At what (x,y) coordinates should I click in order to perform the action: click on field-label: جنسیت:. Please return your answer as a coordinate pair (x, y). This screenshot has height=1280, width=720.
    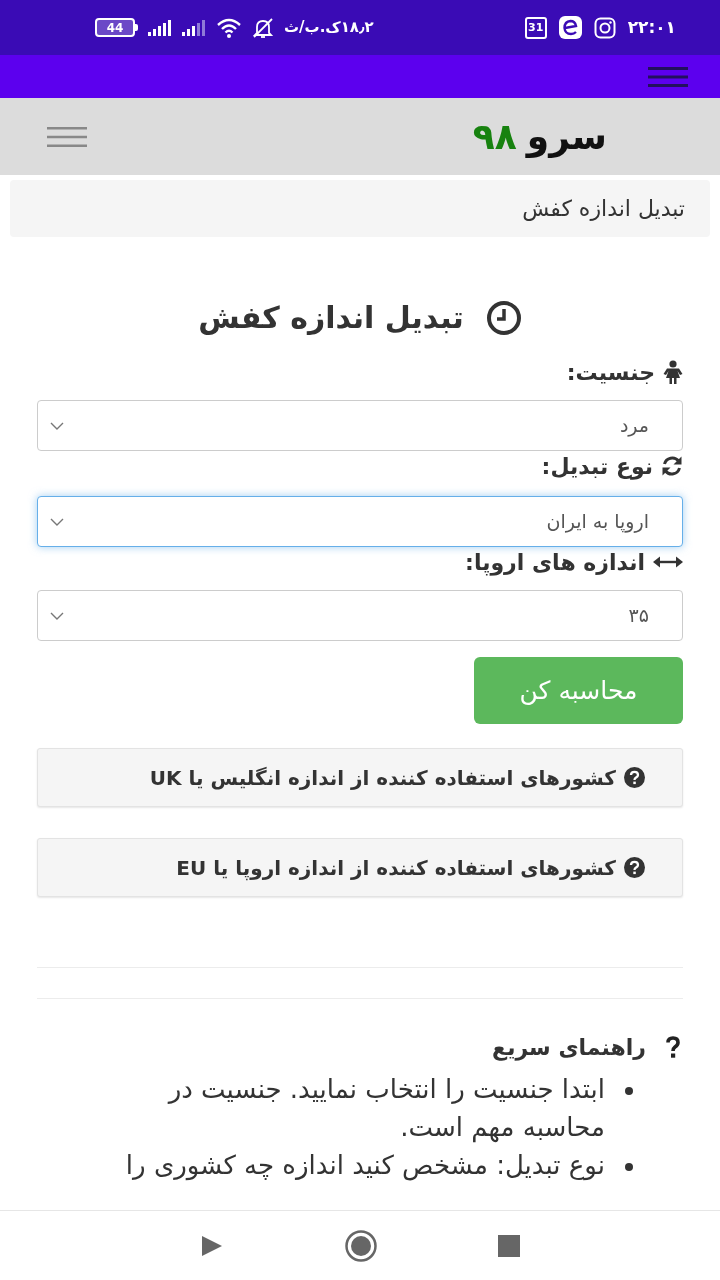
    Looking at the image, I should click on (610, 372).